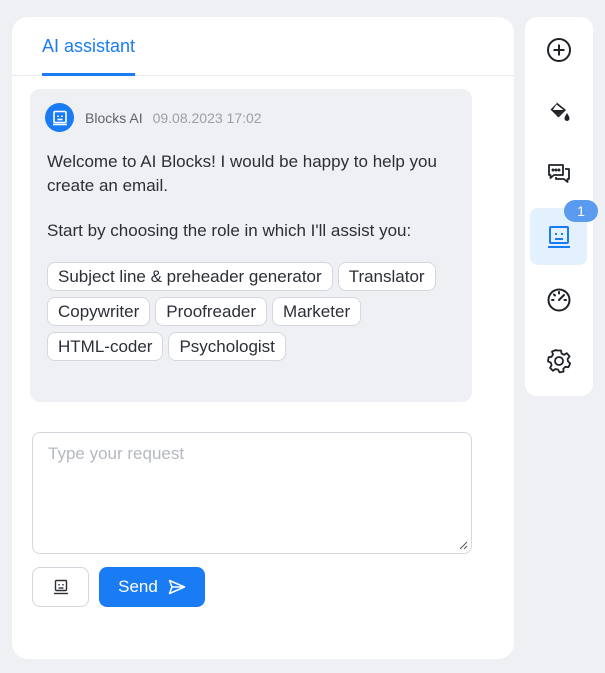 The image size is (605, 673). I want to click on send-icon, so click(177, 587).